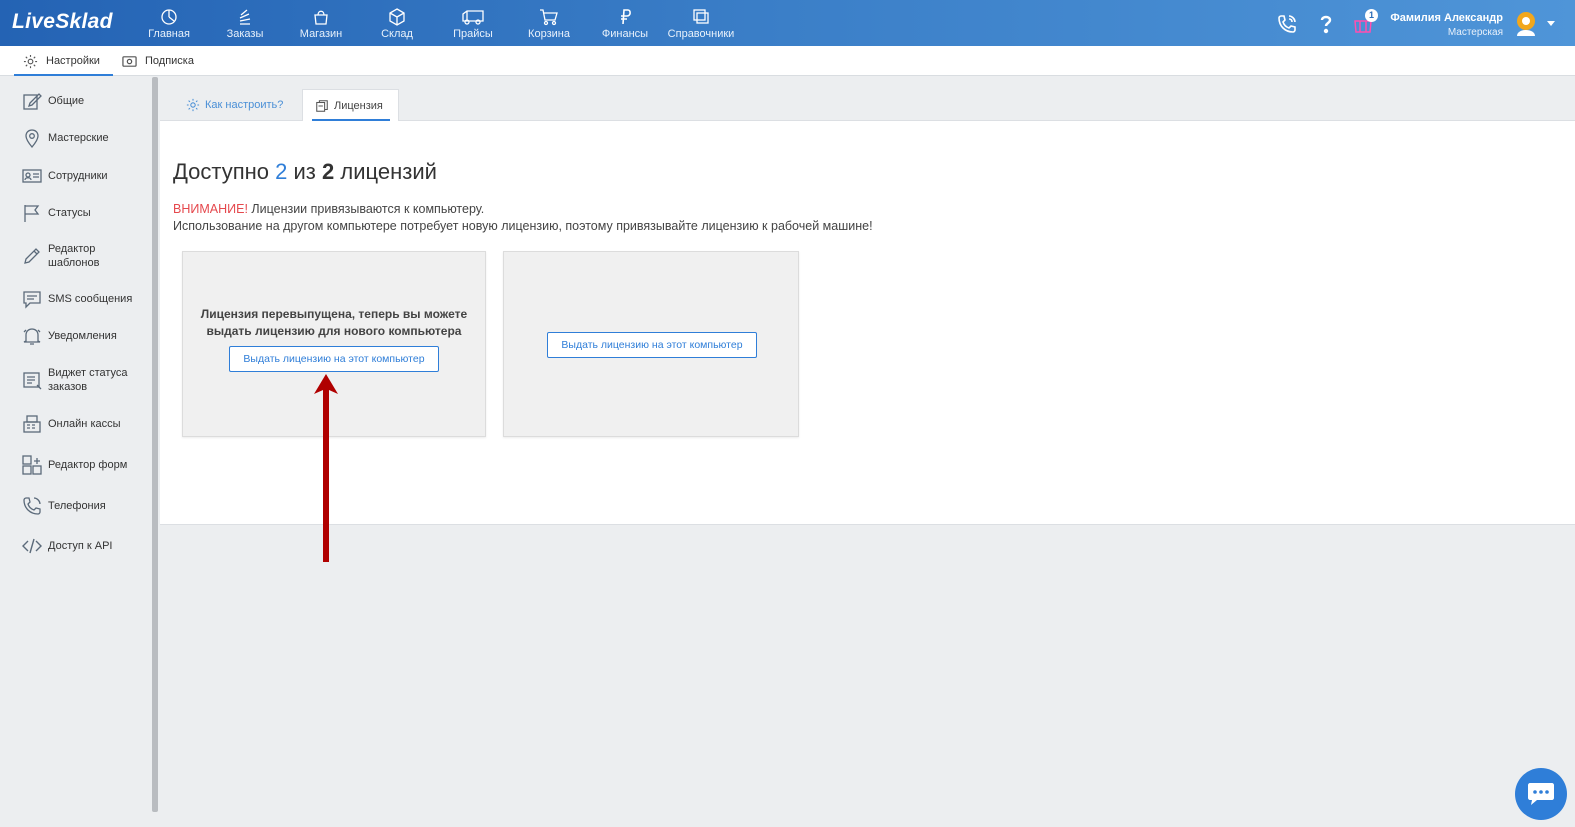 Image resolution: width=1575 pixels, height=827 pixels. Describe the element at coordinates (76, 452) in the screenshot. I see `settings-sidebar` at that location.